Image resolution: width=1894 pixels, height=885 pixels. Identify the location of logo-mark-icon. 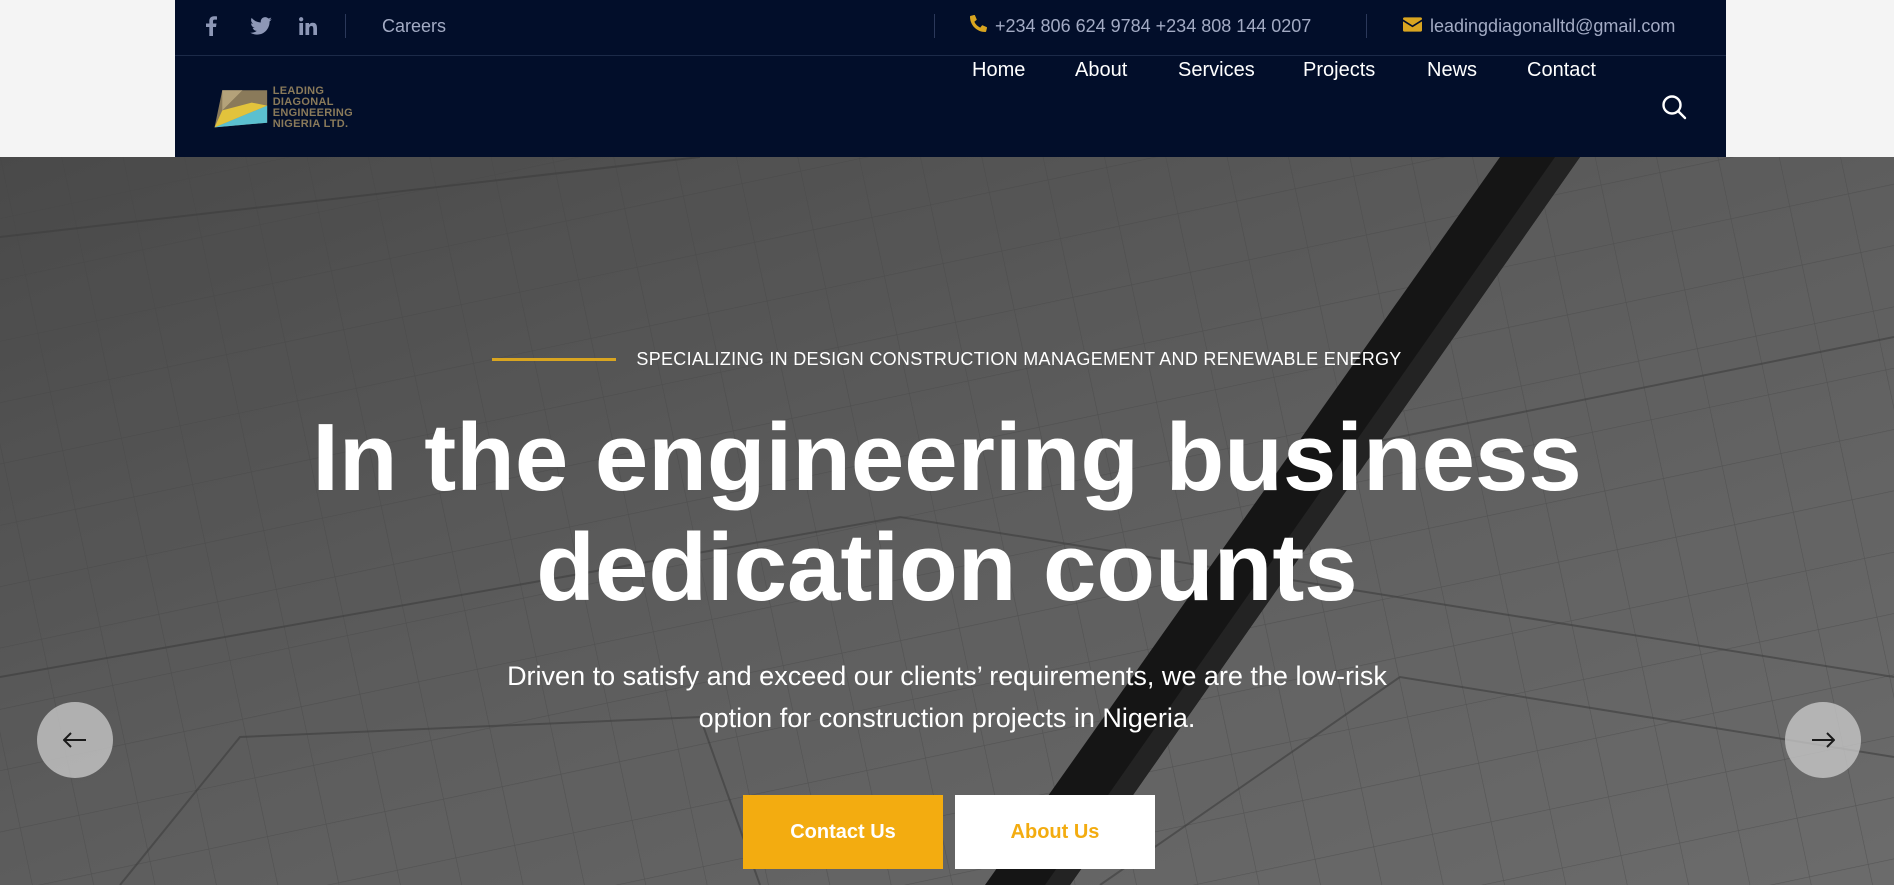
(241, 109).